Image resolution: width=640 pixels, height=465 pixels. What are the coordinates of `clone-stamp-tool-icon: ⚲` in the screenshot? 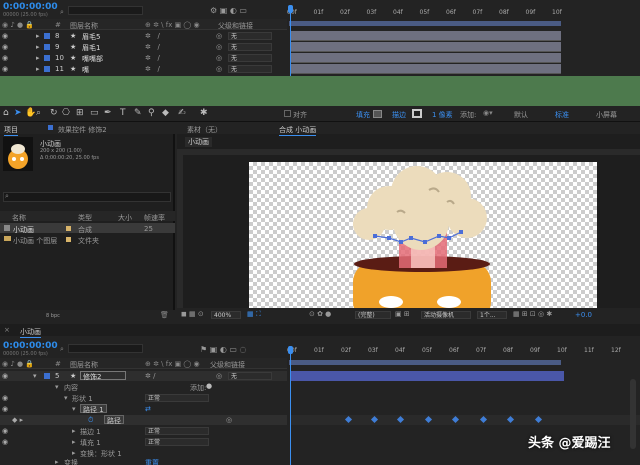 It's located at (151, 113).